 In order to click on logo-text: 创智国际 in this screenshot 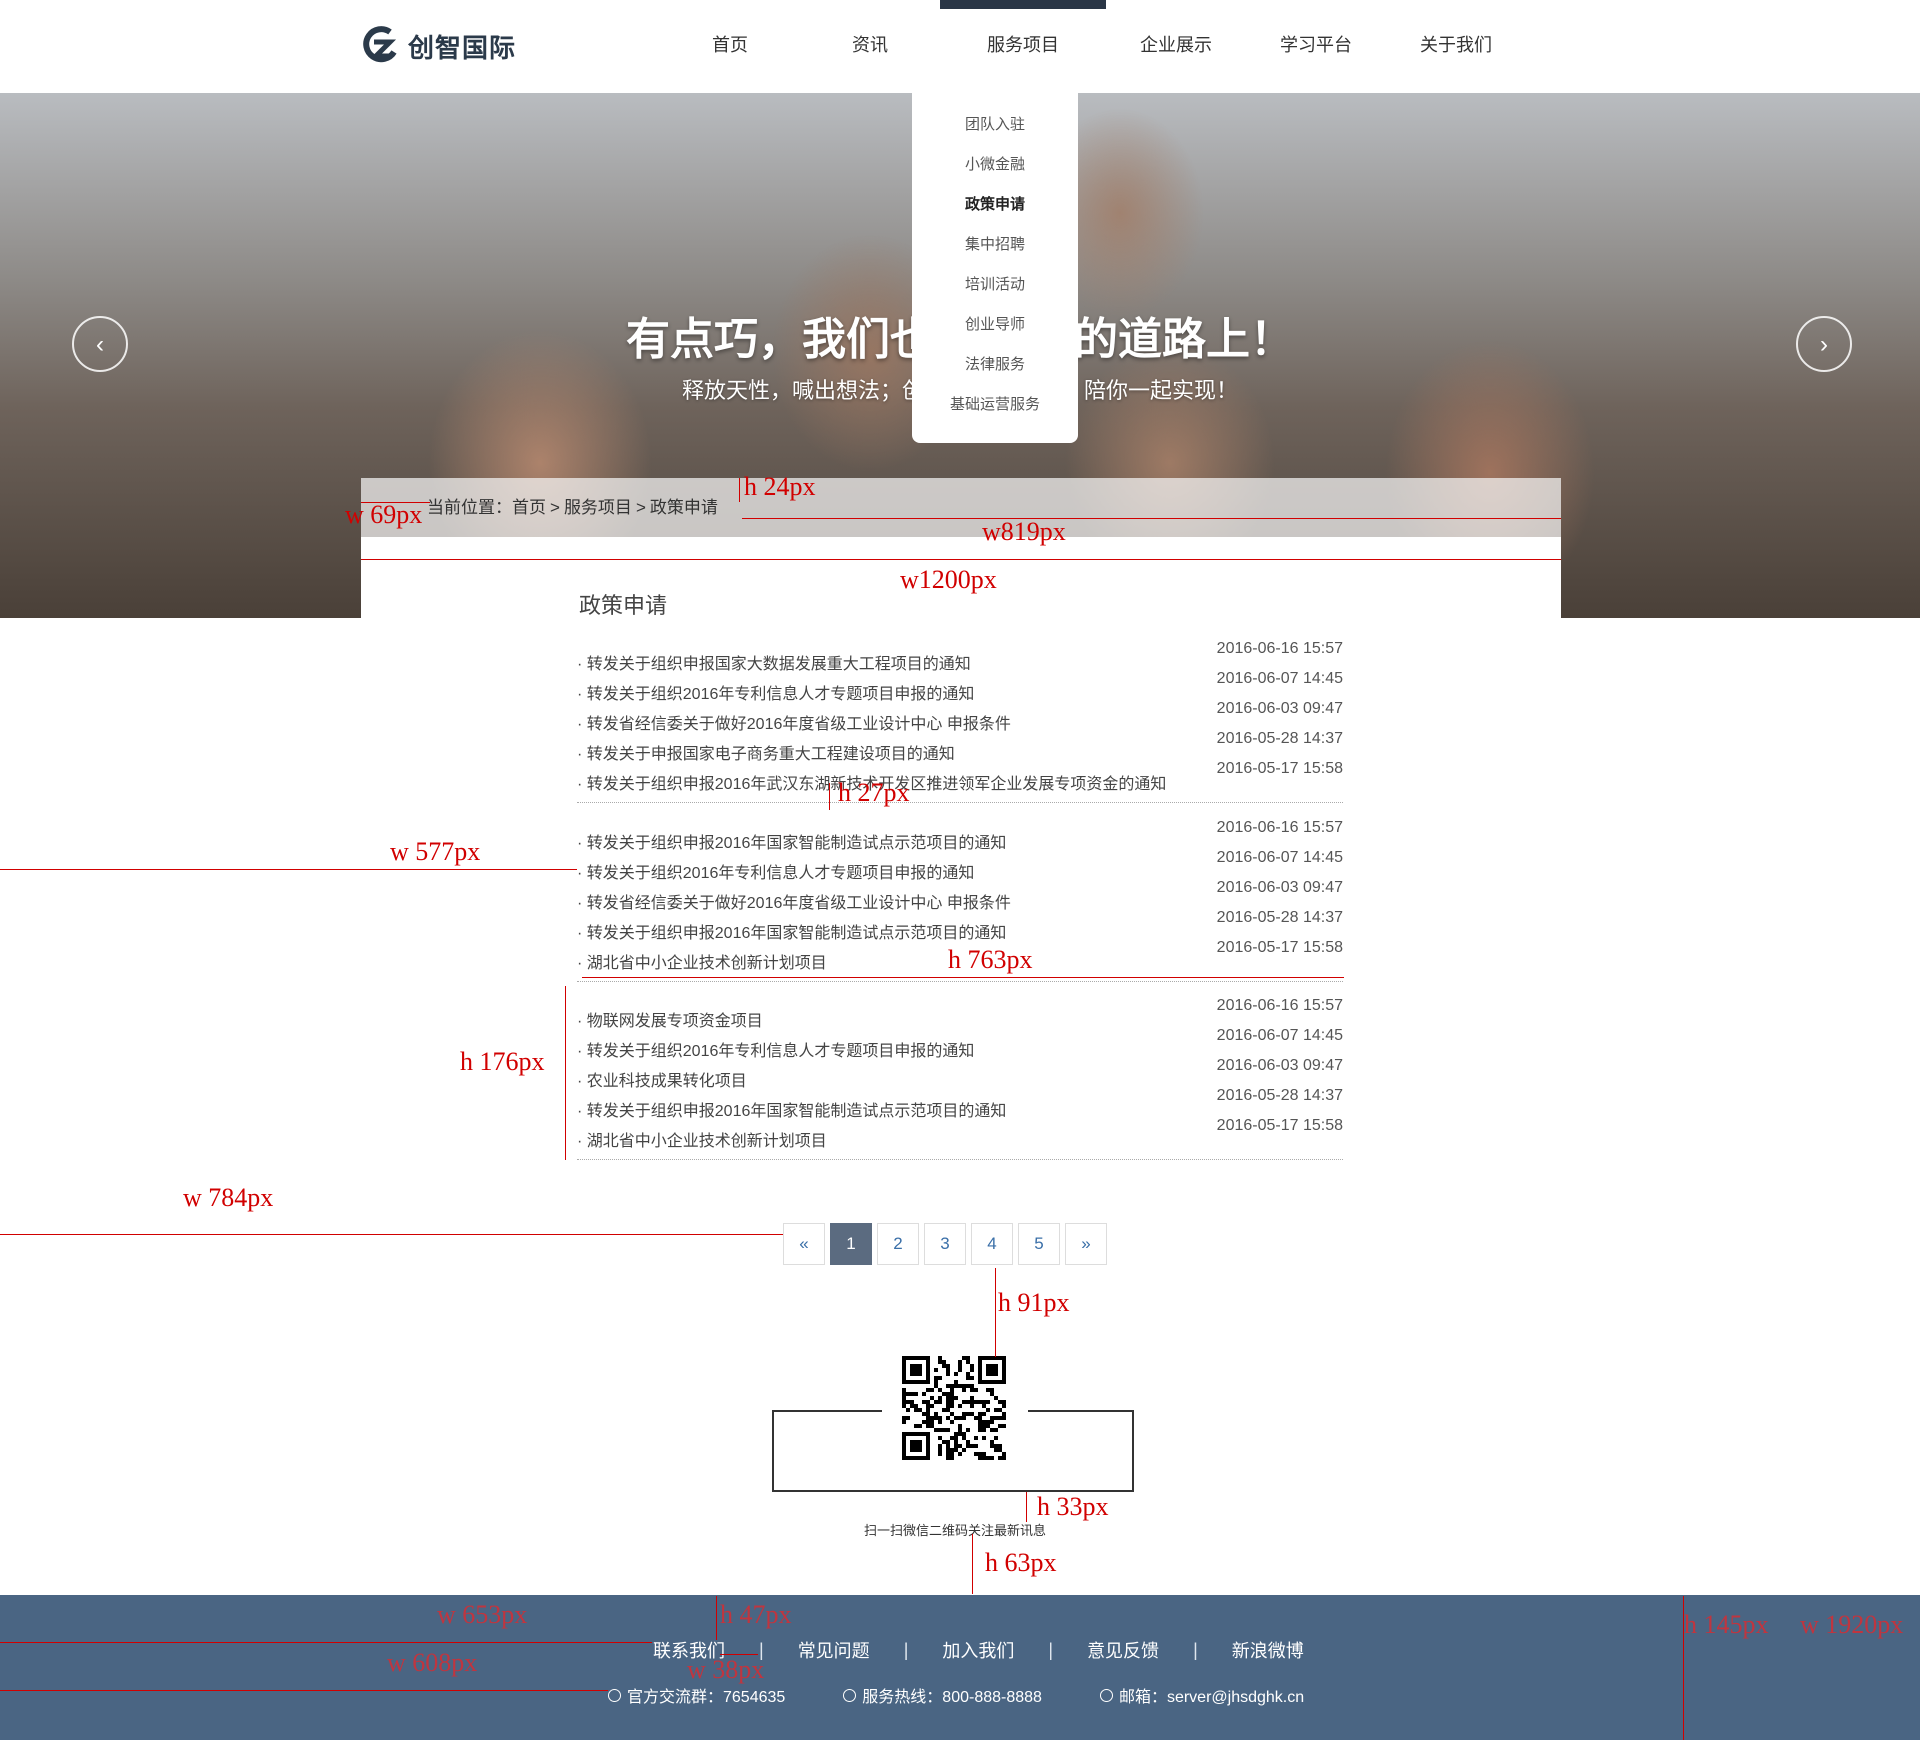, I will do `click(462, 47)`.